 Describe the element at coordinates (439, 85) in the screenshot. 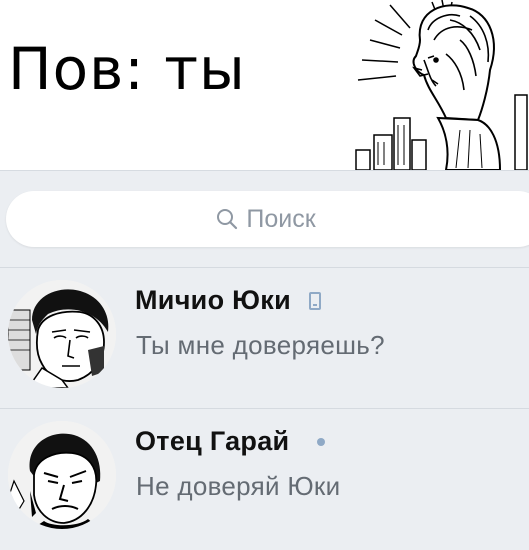

I see `manga-panel-image` at that location.